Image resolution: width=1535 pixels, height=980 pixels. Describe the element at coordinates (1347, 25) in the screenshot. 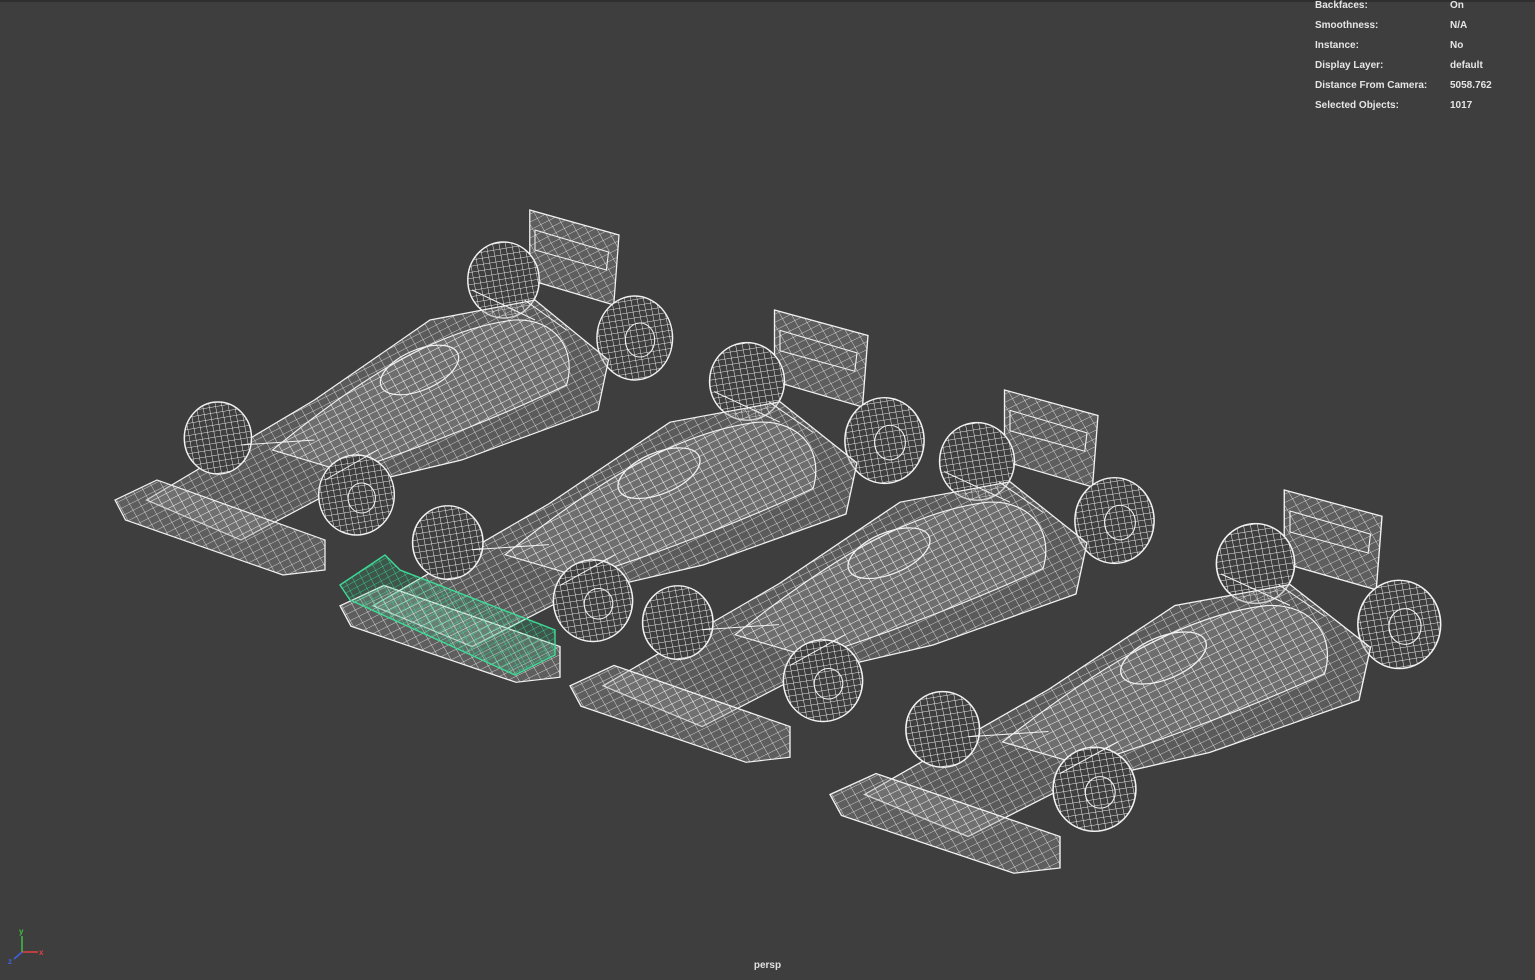

I see `hud-label: Smoothness:` at that location.